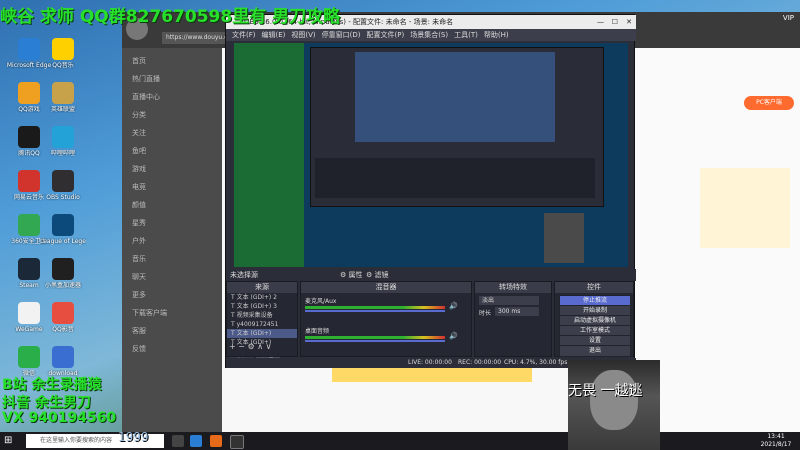 This screenshot has width=800, height=450. What do you see at coordinates (386, 35) in the screenshot?
I see `obs-menu-item: 配置文件(P)` at bounding box center [386, 35].